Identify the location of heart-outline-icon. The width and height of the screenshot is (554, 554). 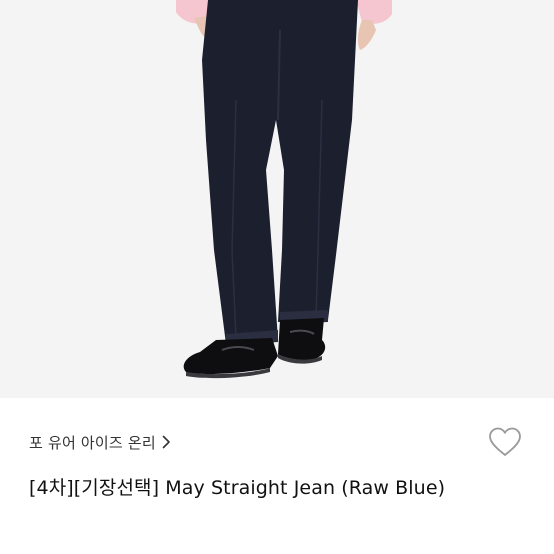
(505, 444).